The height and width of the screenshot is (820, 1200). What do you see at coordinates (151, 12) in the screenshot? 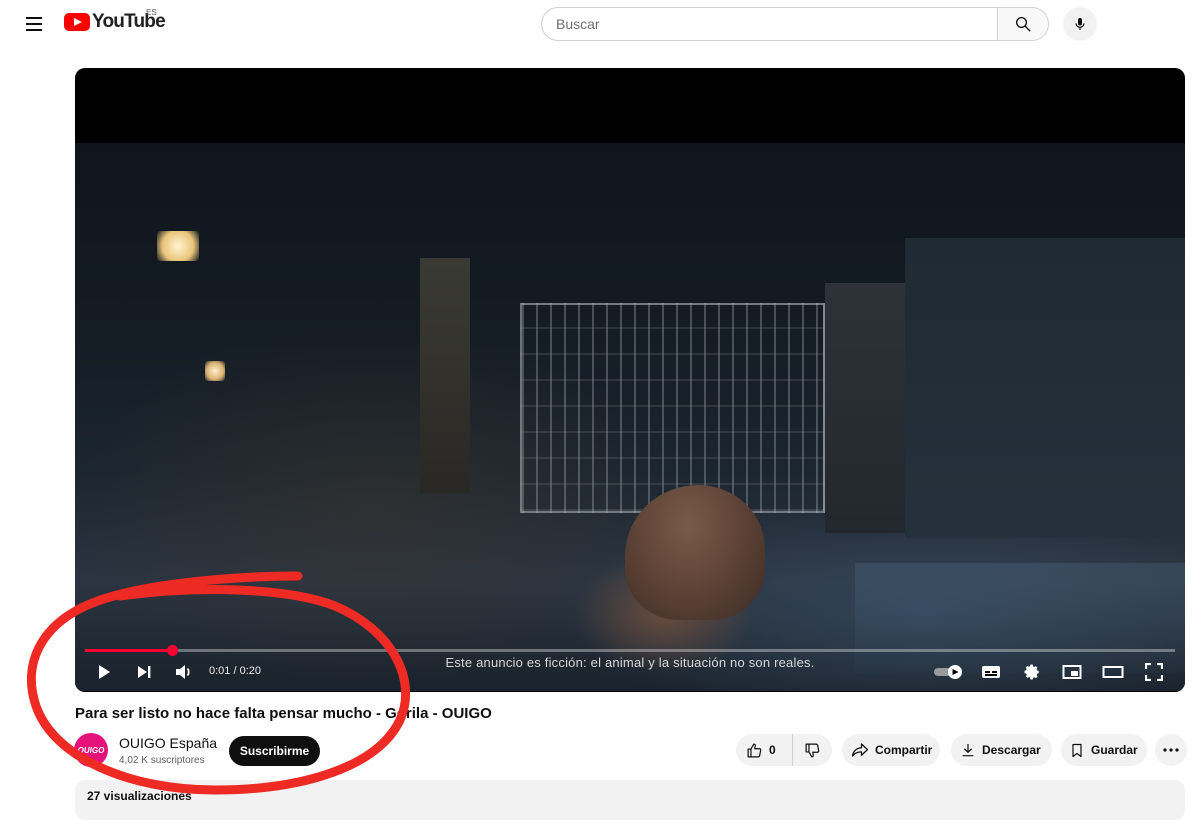
I see `region-code: ES` at bounding box center [151, 12].